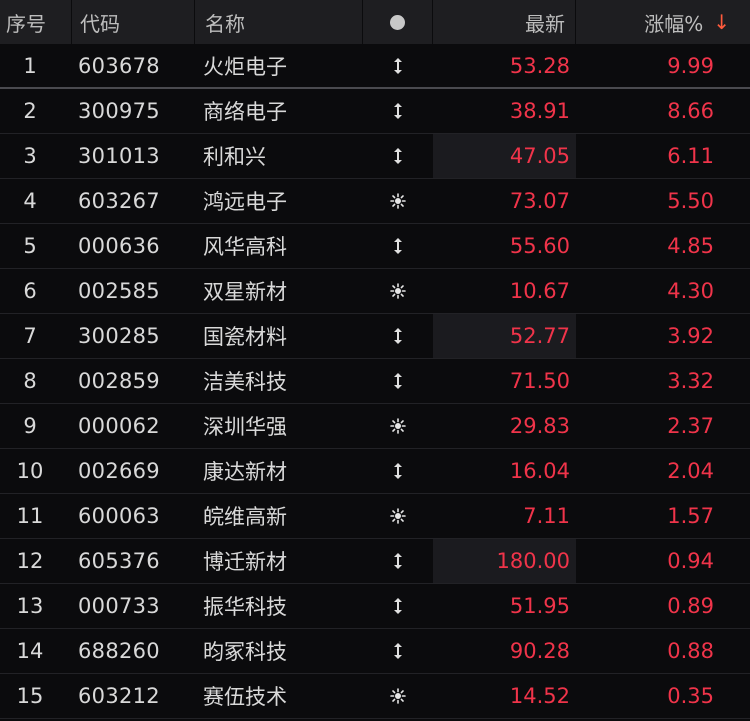  What do you see at coordinates (690, 201) in the screenshot?
I see `row-change-pct: 5.50` at bounding box center [690, 201].